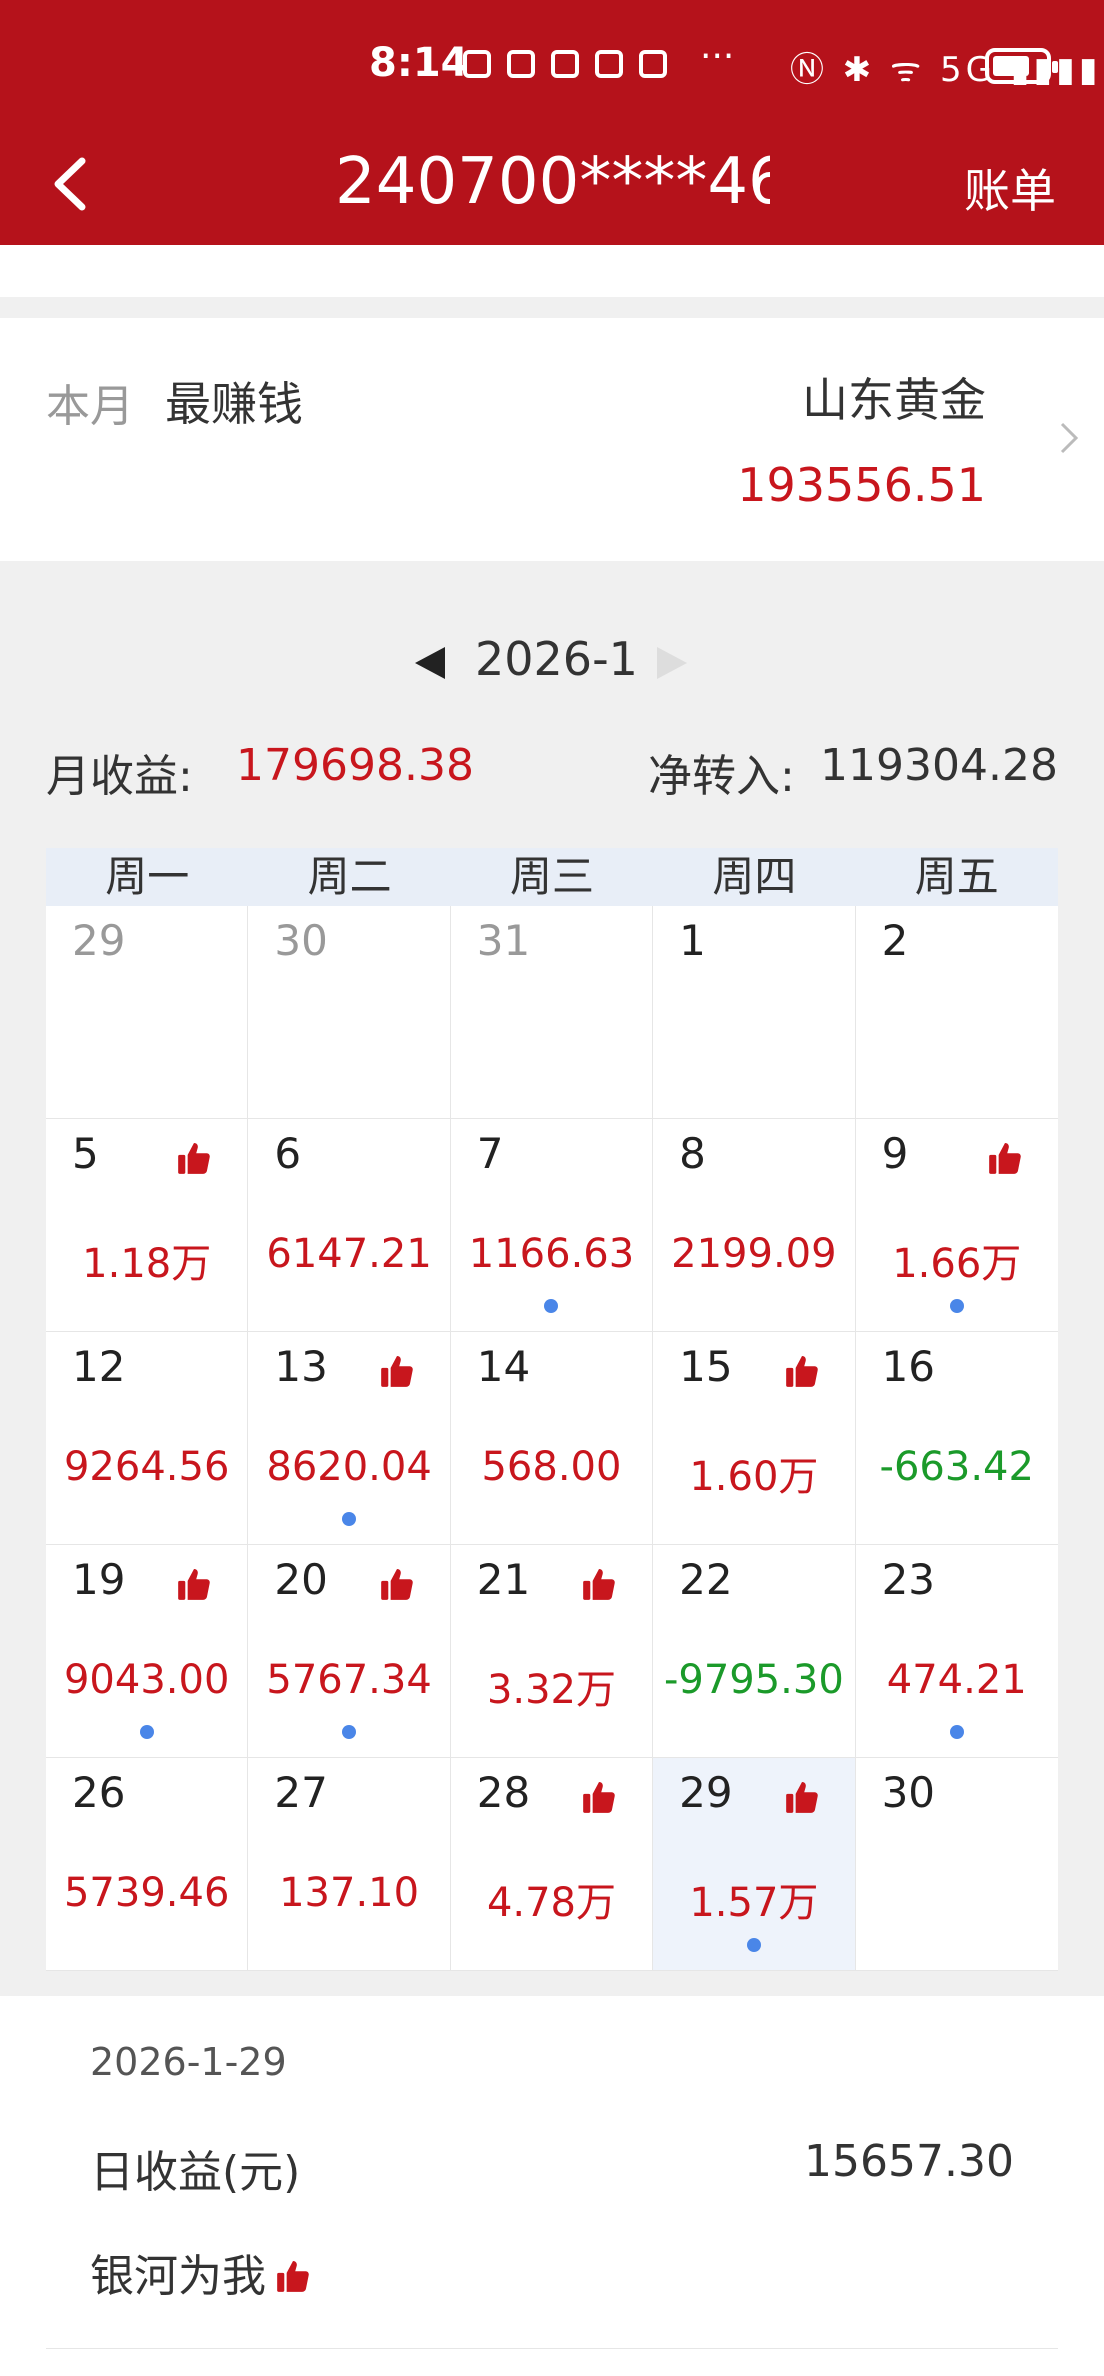 The image size is (1104, 2376). Describe the element at coordinates (552, 439) in the screenshot. I see `top-earner-card: 本月 最赚钱 山东黄金 193556.51` at that location.